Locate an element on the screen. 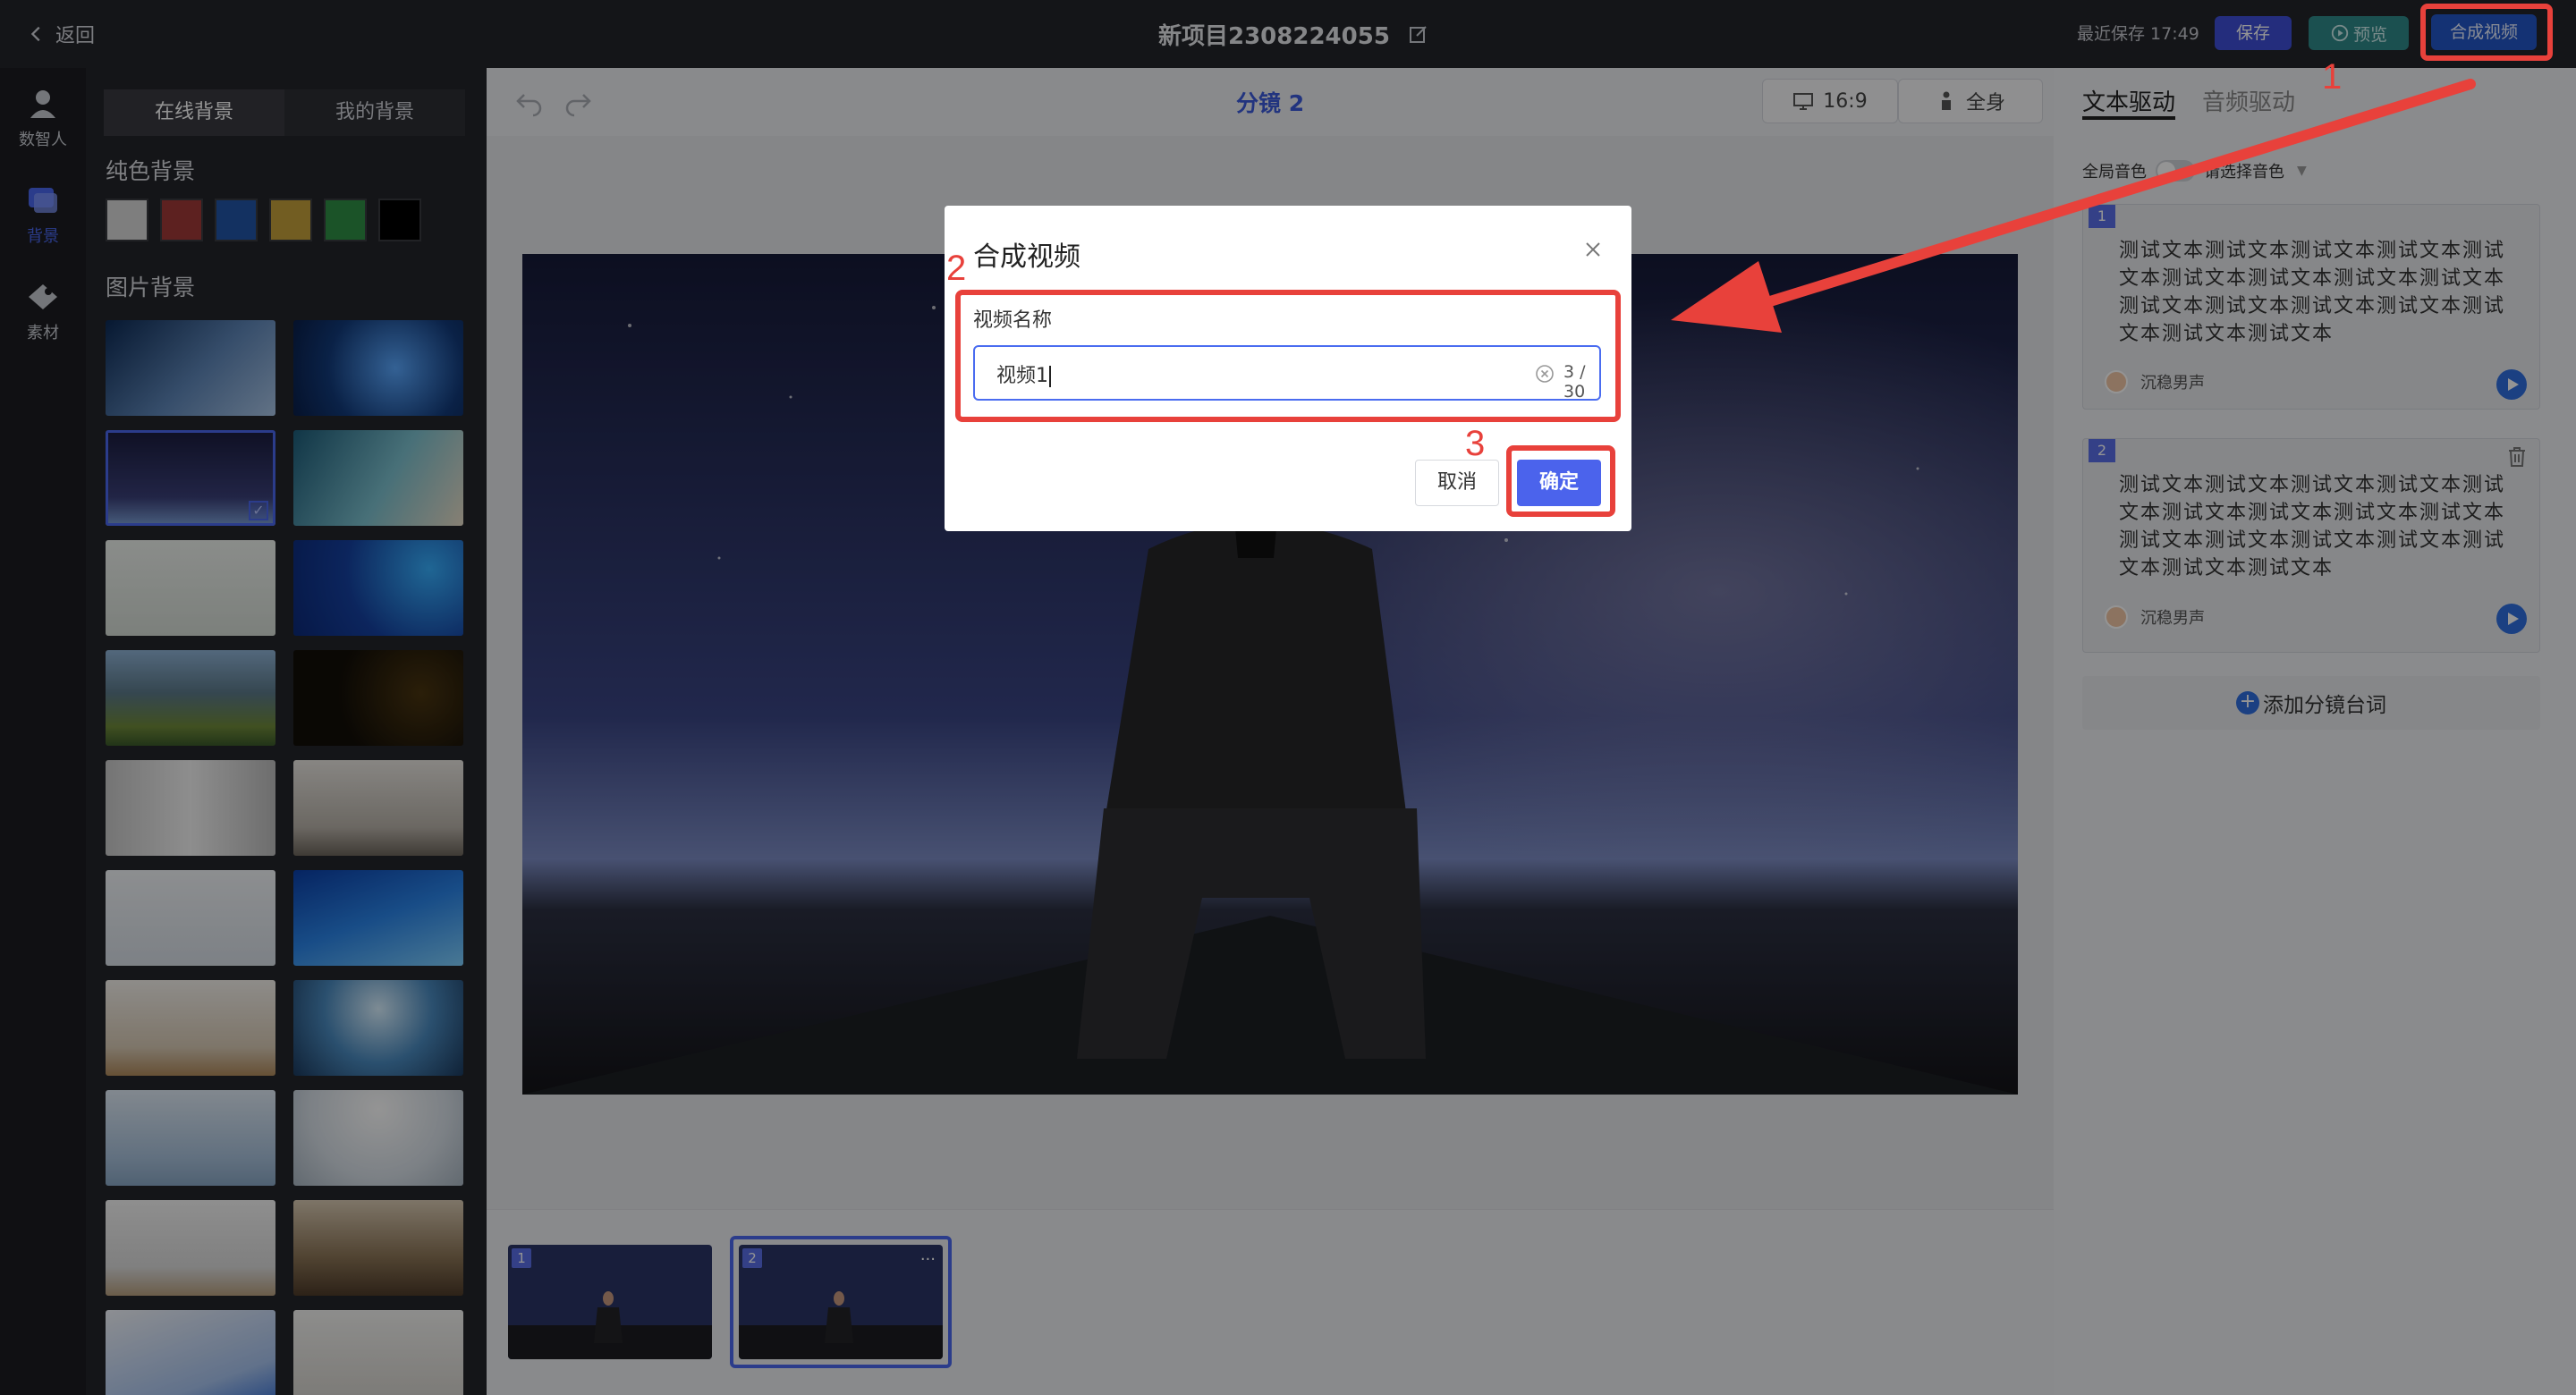 Image resolution: width=2576 pixels, height=1395 pixels. text-caret is located at coordinates (1050, 376).